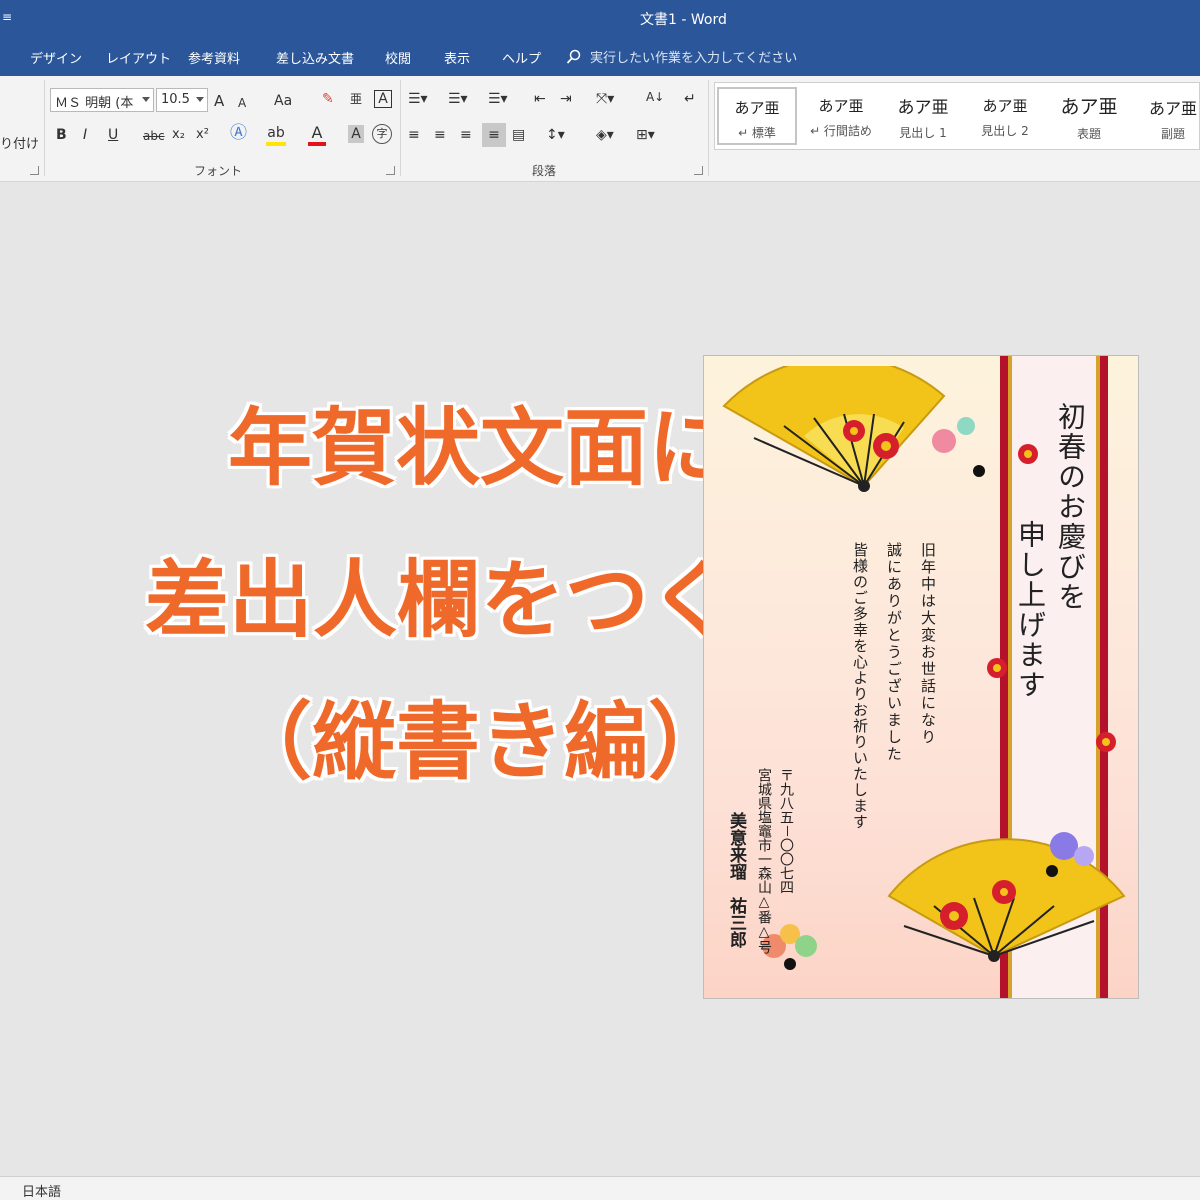 Image resolution: width=1200 pixels, height=1200 pixels. I want to click on tab-review: 校閲, so click(398, 57).